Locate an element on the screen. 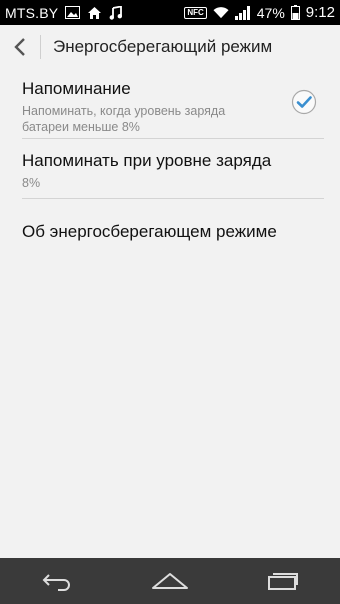 This screenshot has width=340, height=604. setting-reminder-title: Напоминание is located at coordinates (76, 88).